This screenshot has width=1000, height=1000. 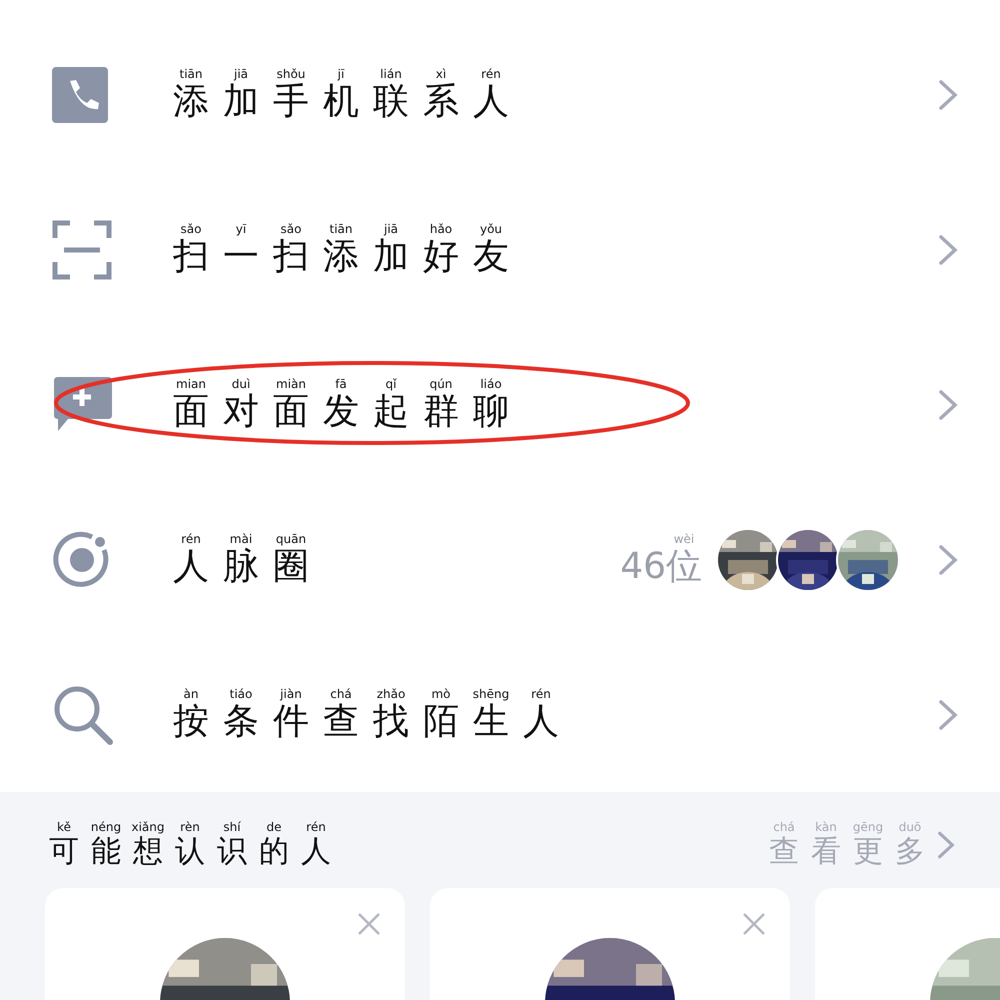 I want to click on search-icon, so click(x=83, y=715).